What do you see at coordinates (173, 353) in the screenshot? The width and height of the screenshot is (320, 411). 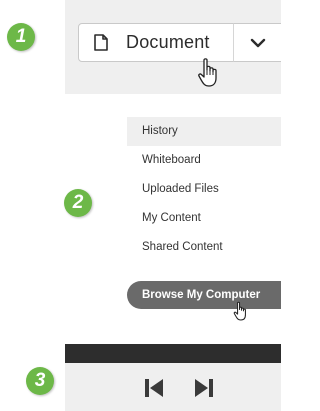 I see `playback-header-bar` at bounding box center [173, 353].